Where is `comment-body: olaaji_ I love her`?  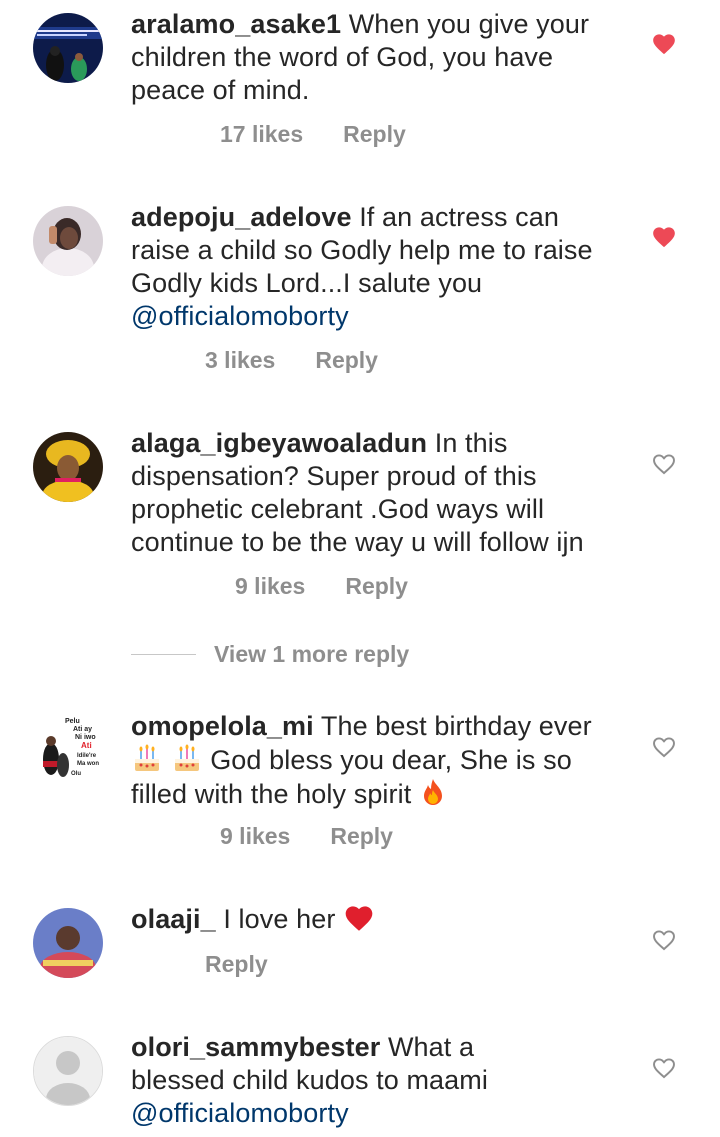 comment-body: olaaji_ I love her is located at coordinates (371, 919).